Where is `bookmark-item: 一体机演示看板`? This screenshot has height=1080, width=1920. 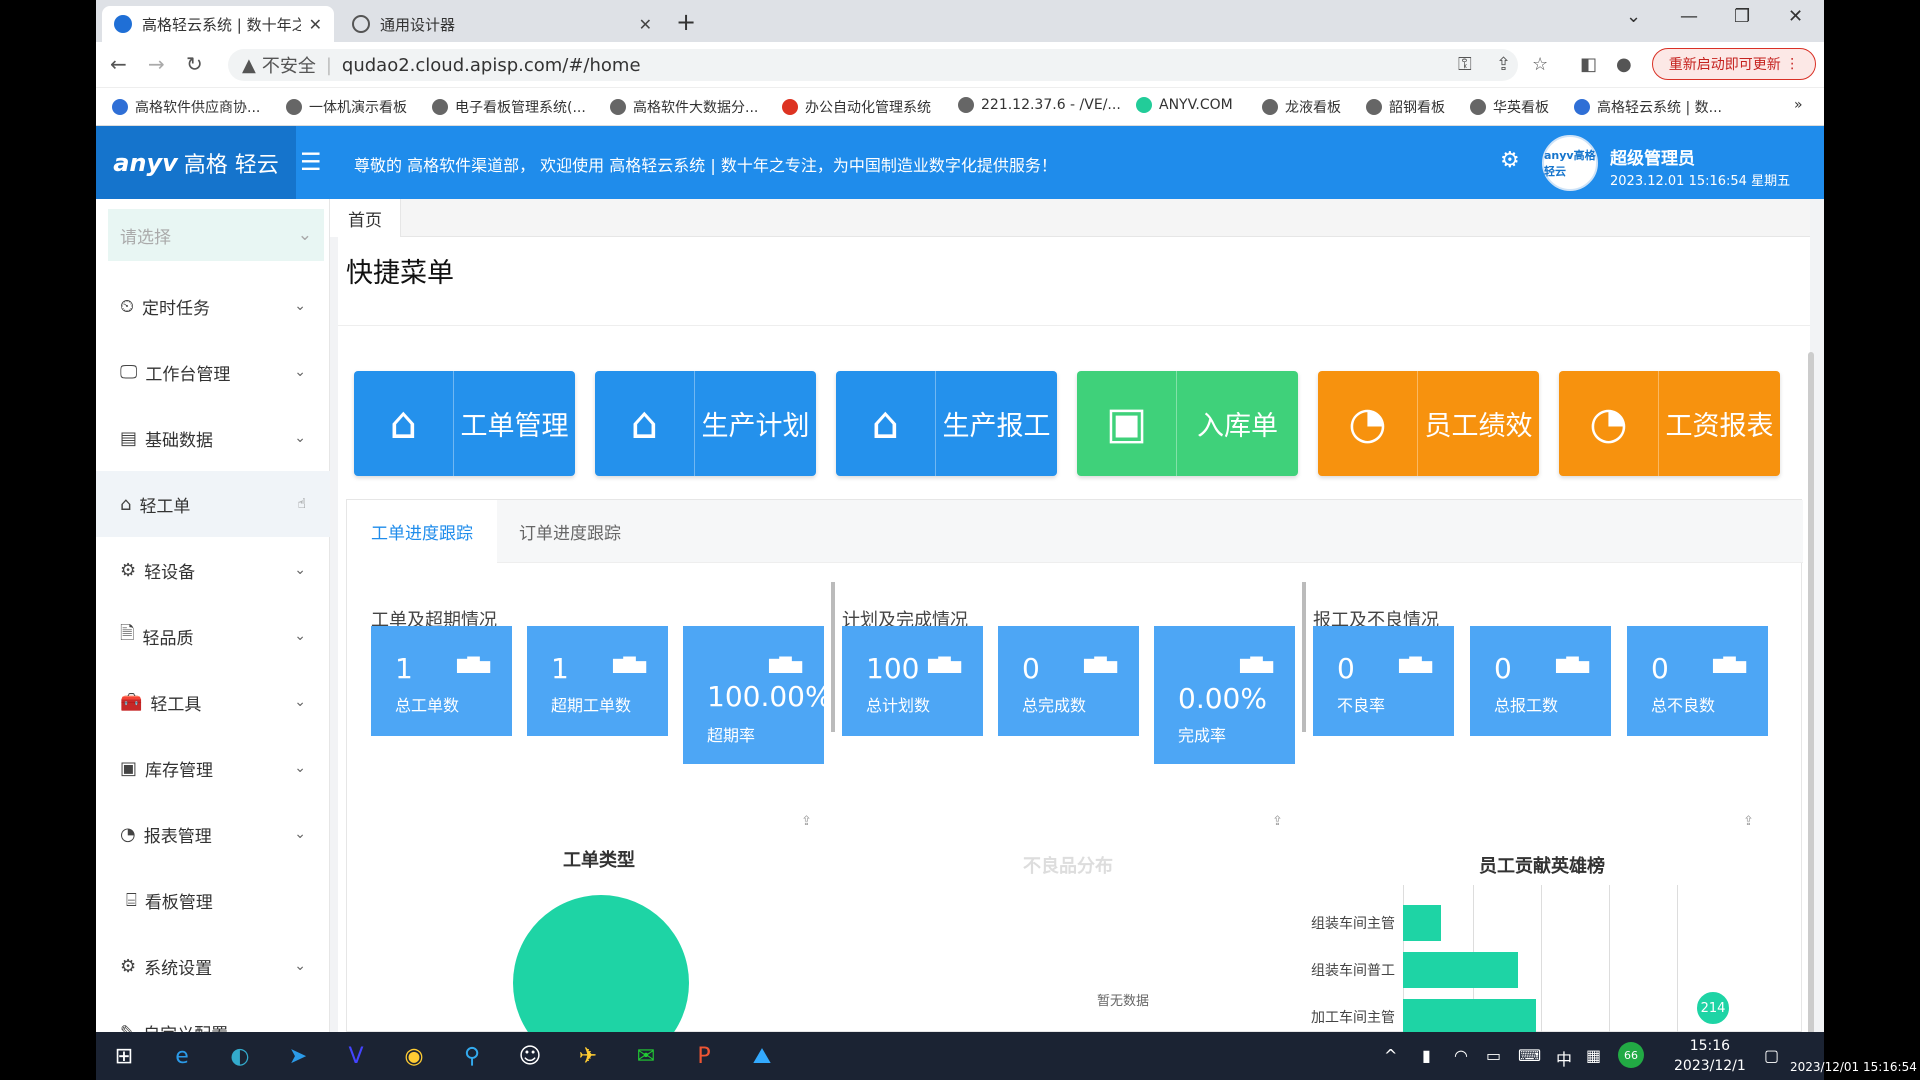
bookmark-item: 一体机演示看板 is located at coordinates (346, 107).